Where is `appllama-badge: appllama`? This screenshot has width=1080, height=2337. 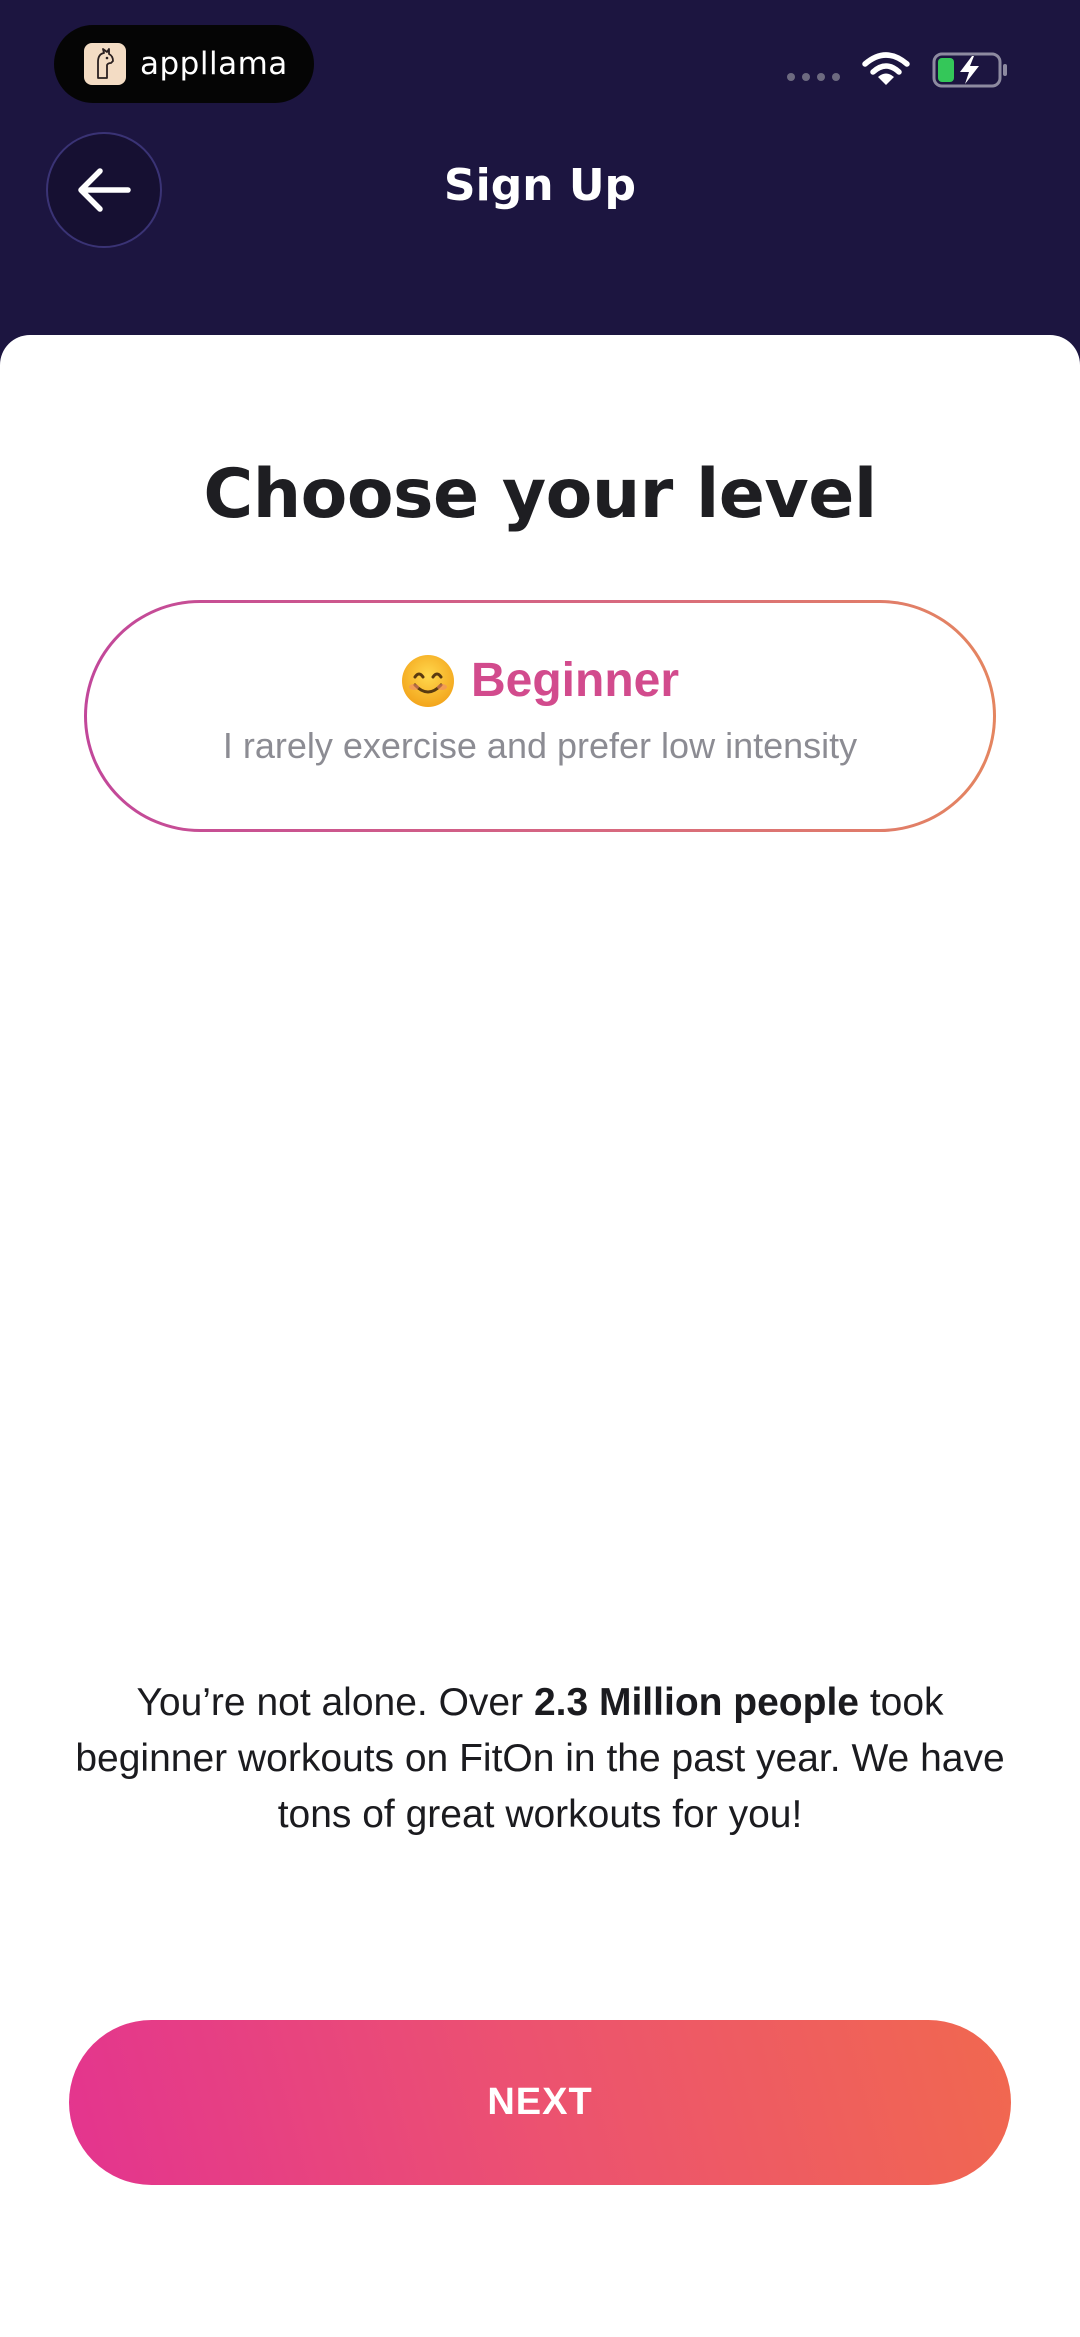 appllama-badge: appllama is located at coordinates (184, 64).